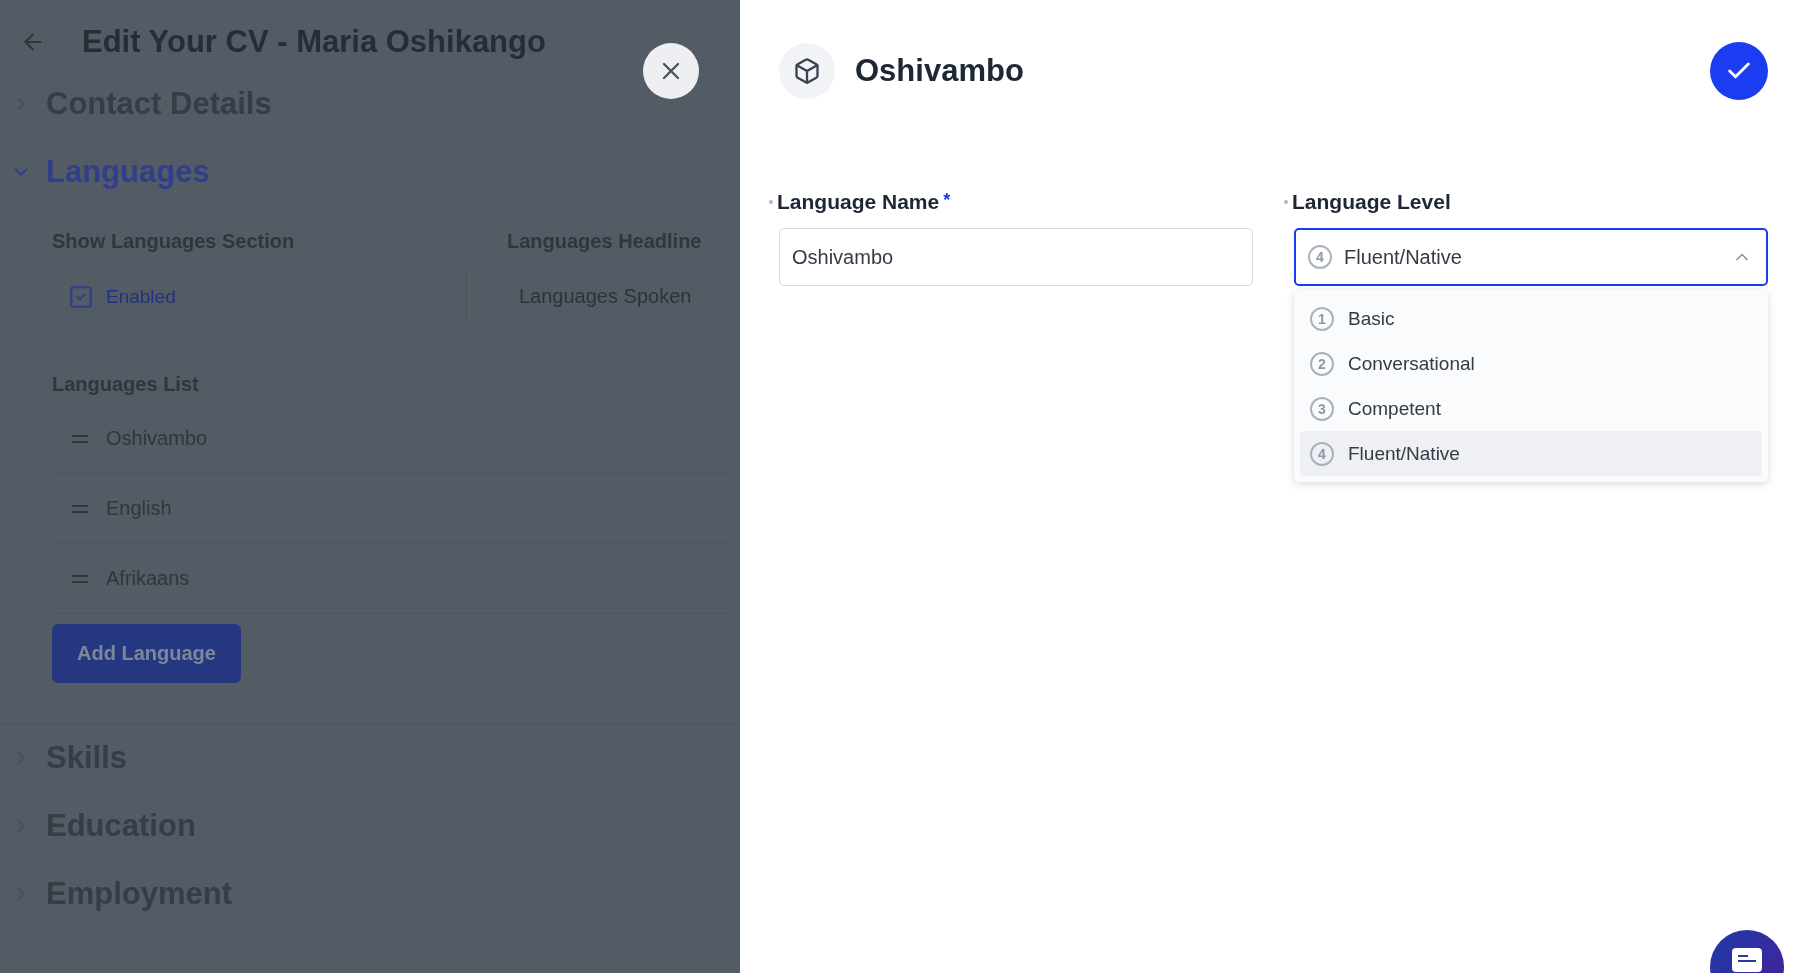 This screenshot has height=973, width=1807. What do you see at coordinates (1531, 408) in the screenshot?
I see `dropdown-option: 3 Competent` at bounding box center [1531, 408].